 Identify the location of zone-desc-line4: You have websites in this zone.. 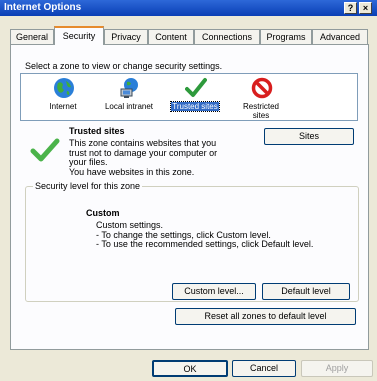
(132, 172).